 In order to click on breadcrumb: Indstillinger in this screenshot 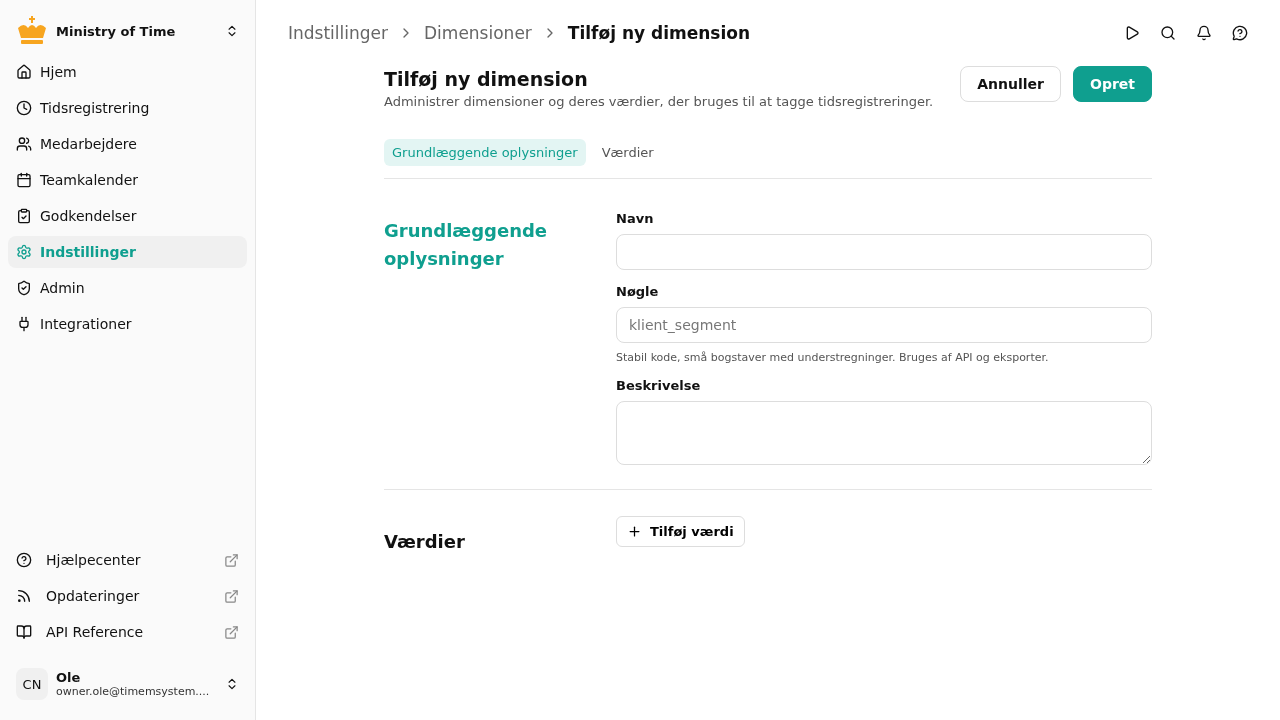, I will do `click(338, 33)`.